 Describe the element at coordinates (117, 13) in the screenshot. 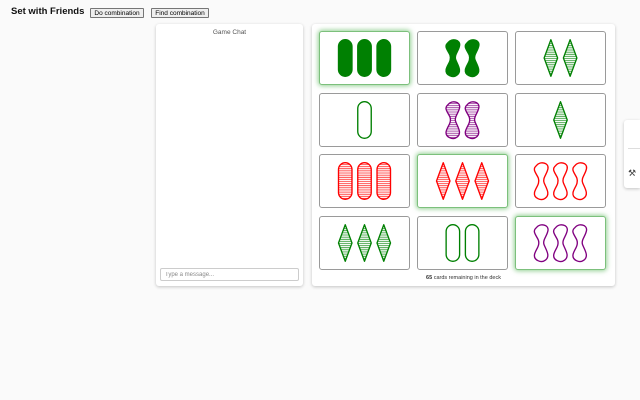

I see `do-combination-button: Do combination` at that location.